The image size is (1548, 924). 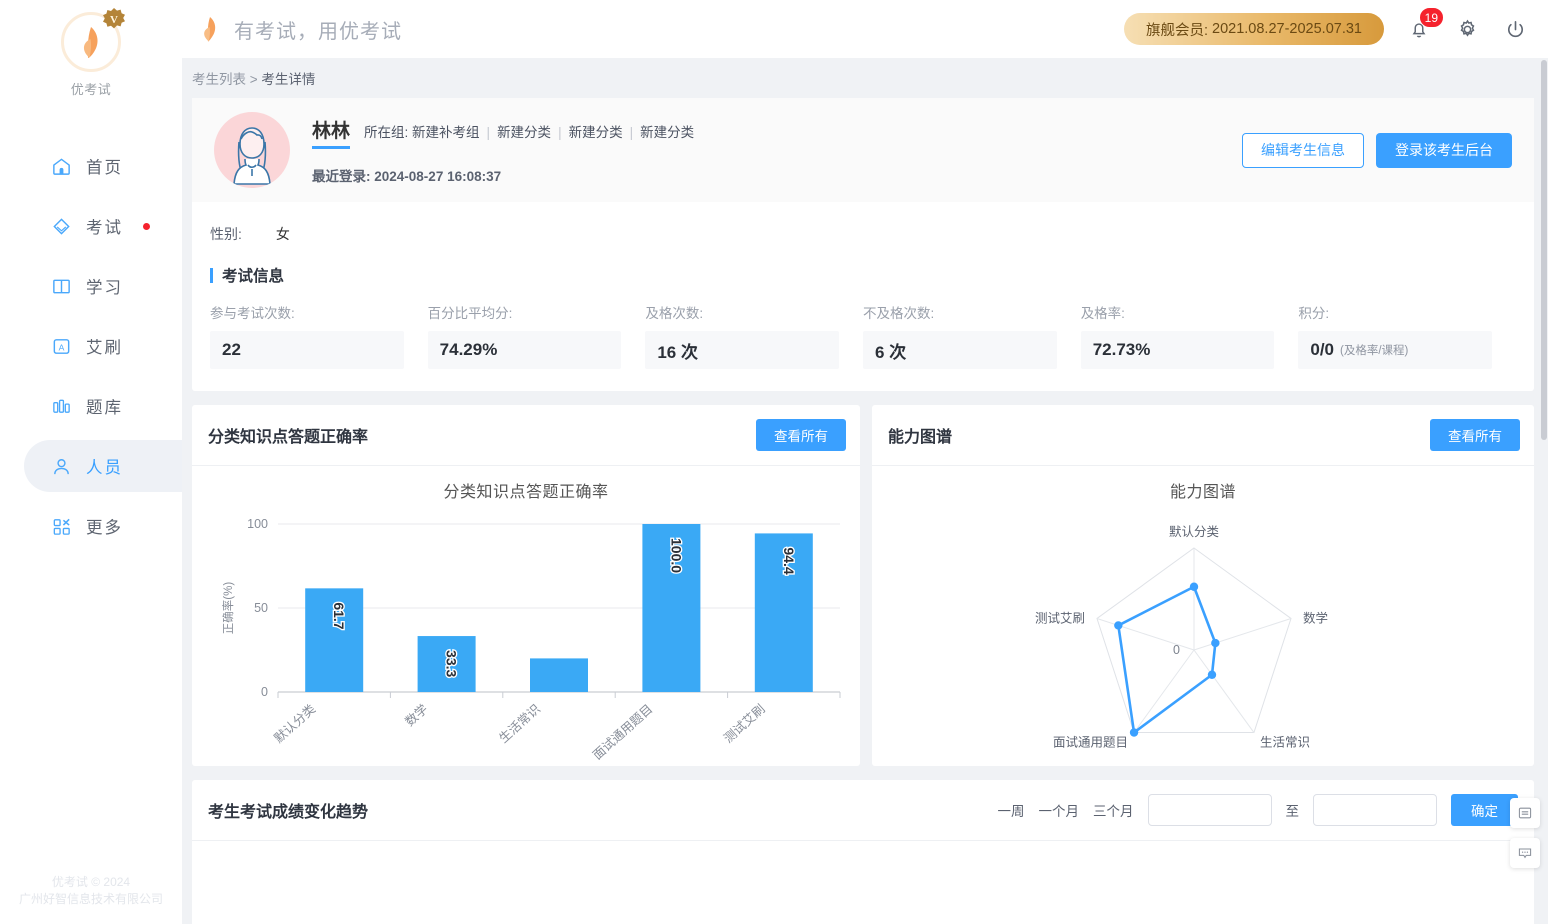 I want to click on stat-label: 百分比平均分:, so click(x=470, y=313).